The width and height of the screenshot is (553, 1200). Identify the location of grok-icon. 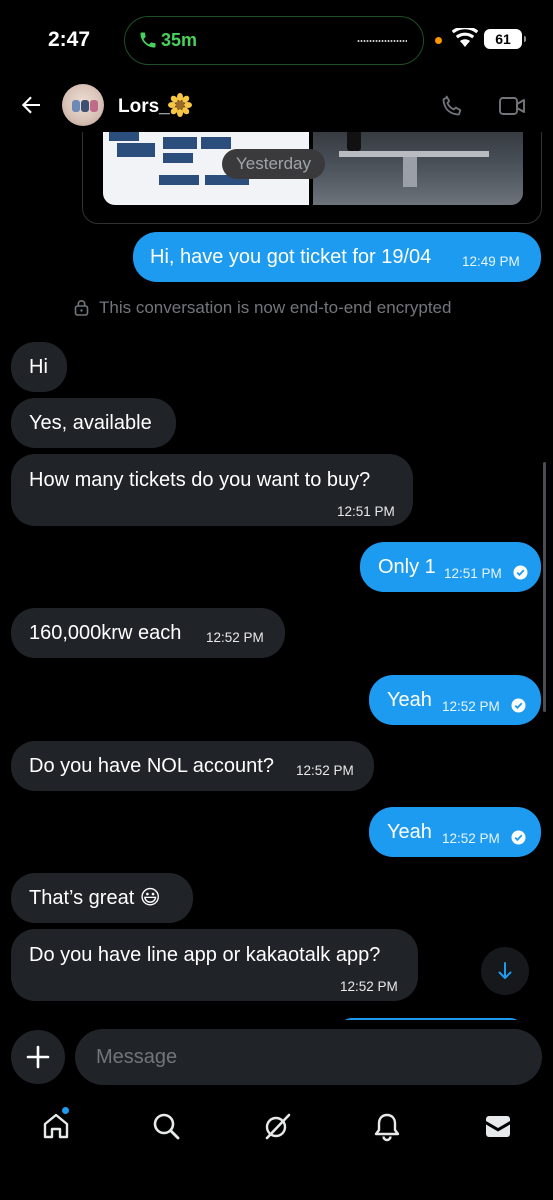
(277, 1126).